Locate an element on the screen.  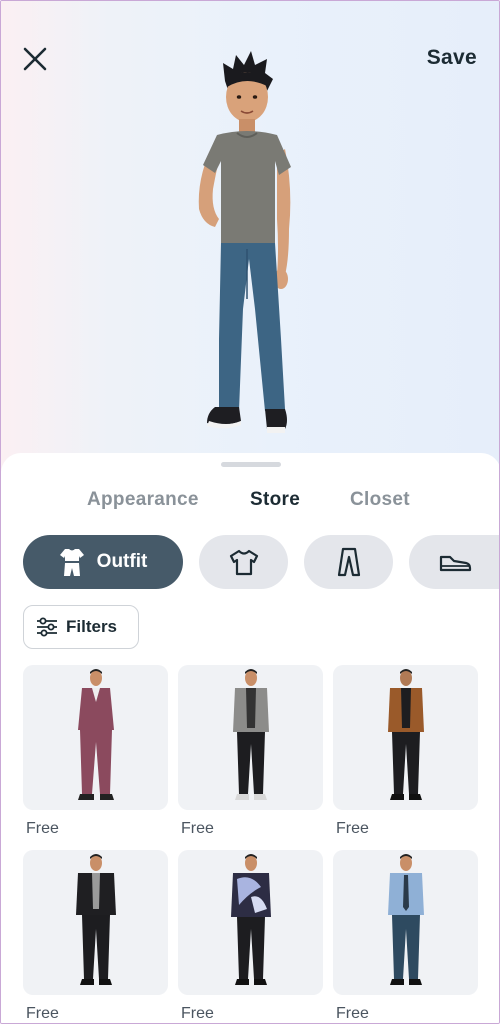
pants-icon is located at coordinates (348, 562).